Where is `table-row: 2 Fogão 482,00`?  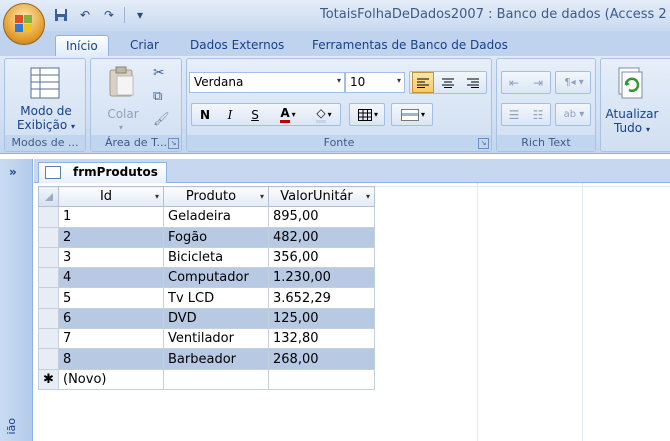 table-row: 2 Fogão 482,00 is located at coordinates (206, 237).